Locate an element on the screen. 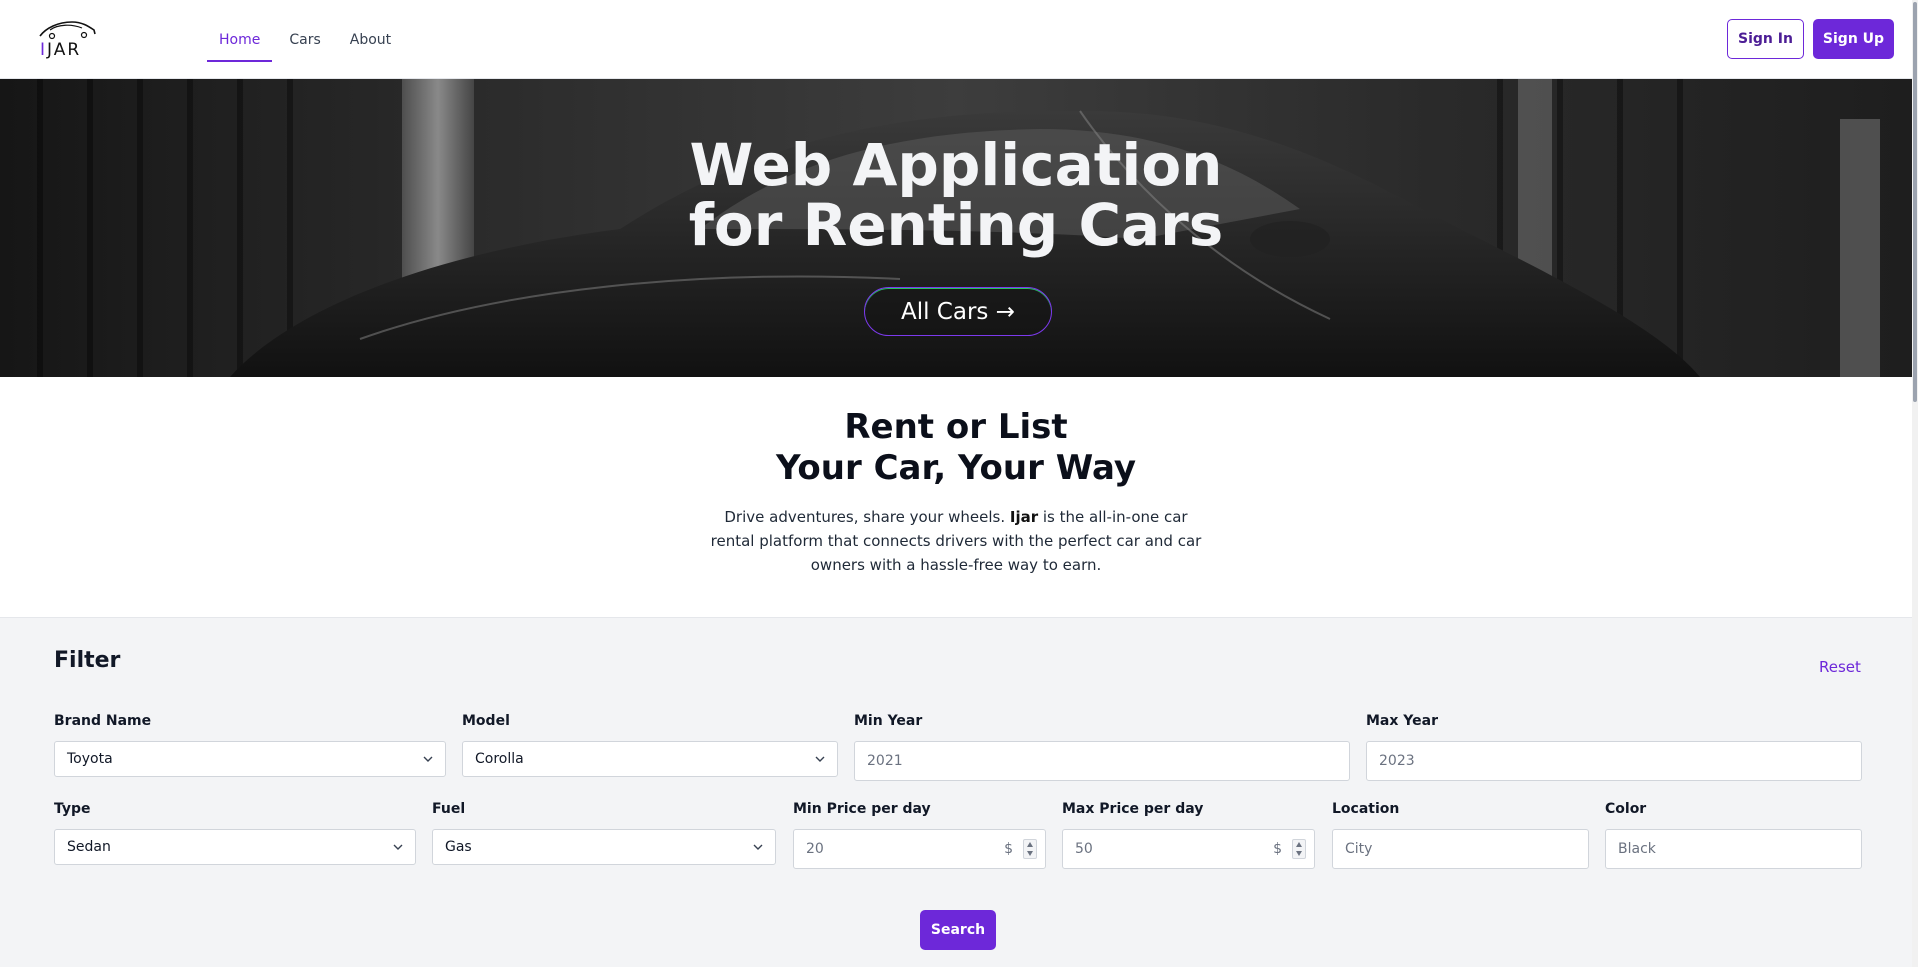 This screenshot has width=1918, height=967. max-year-input: 2023 is located at coordinates (1614, 761).